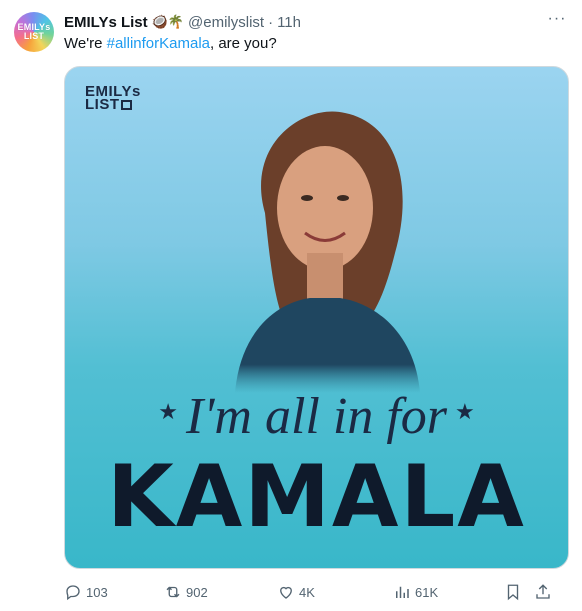 This screenshot has width=582, height=611. What do you see at coordinates (402, 592) in the screenshot?
I see `views-icon` at bounding box center [402, 592].